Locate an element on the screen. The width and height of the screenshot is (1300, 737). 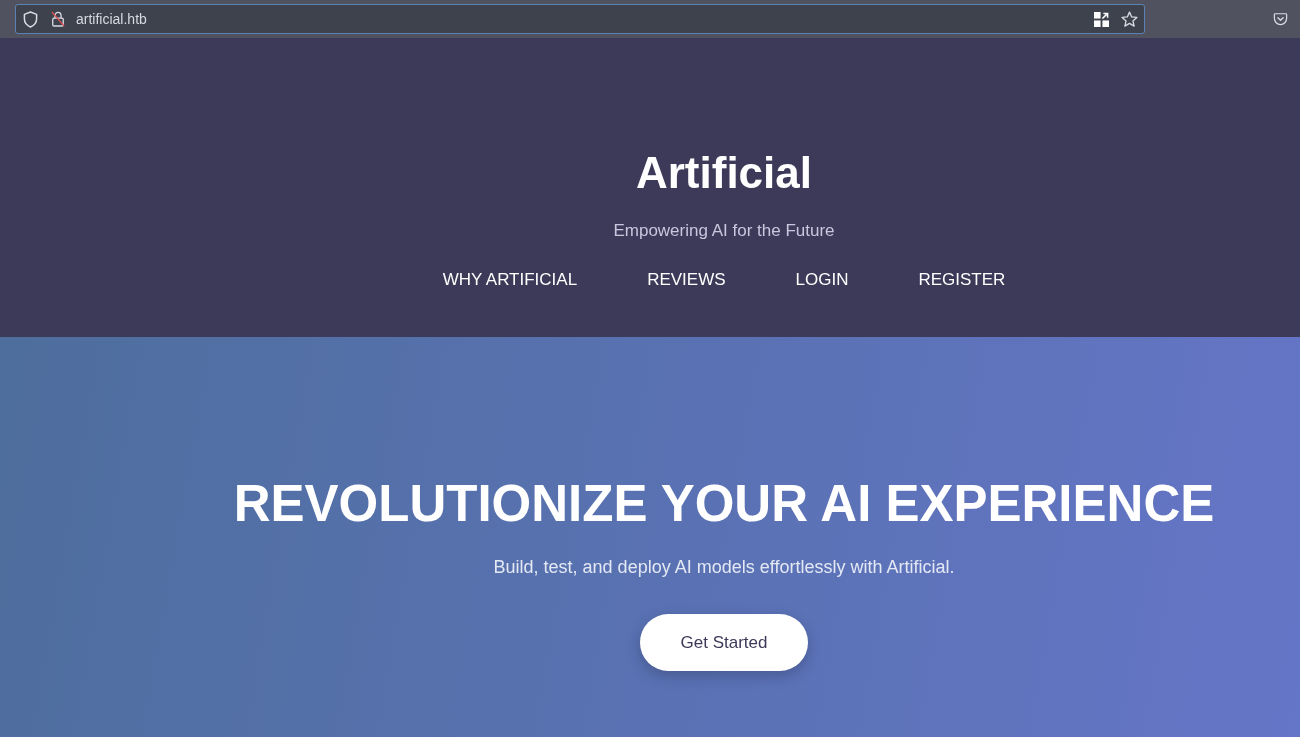
nav-link: REVIEWS is located at coordinates (686, 280).